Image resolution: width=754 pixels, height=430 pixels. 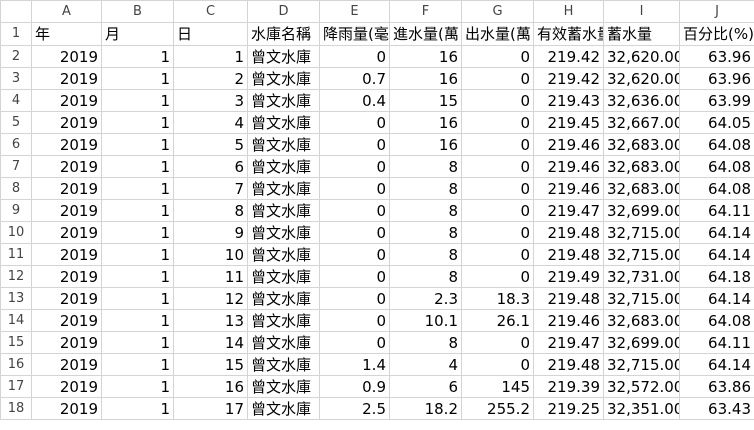 What do you see at coordinates (16, 78) in the screenshot?
I see `row-header: 3` at bounding box center [16, 78].